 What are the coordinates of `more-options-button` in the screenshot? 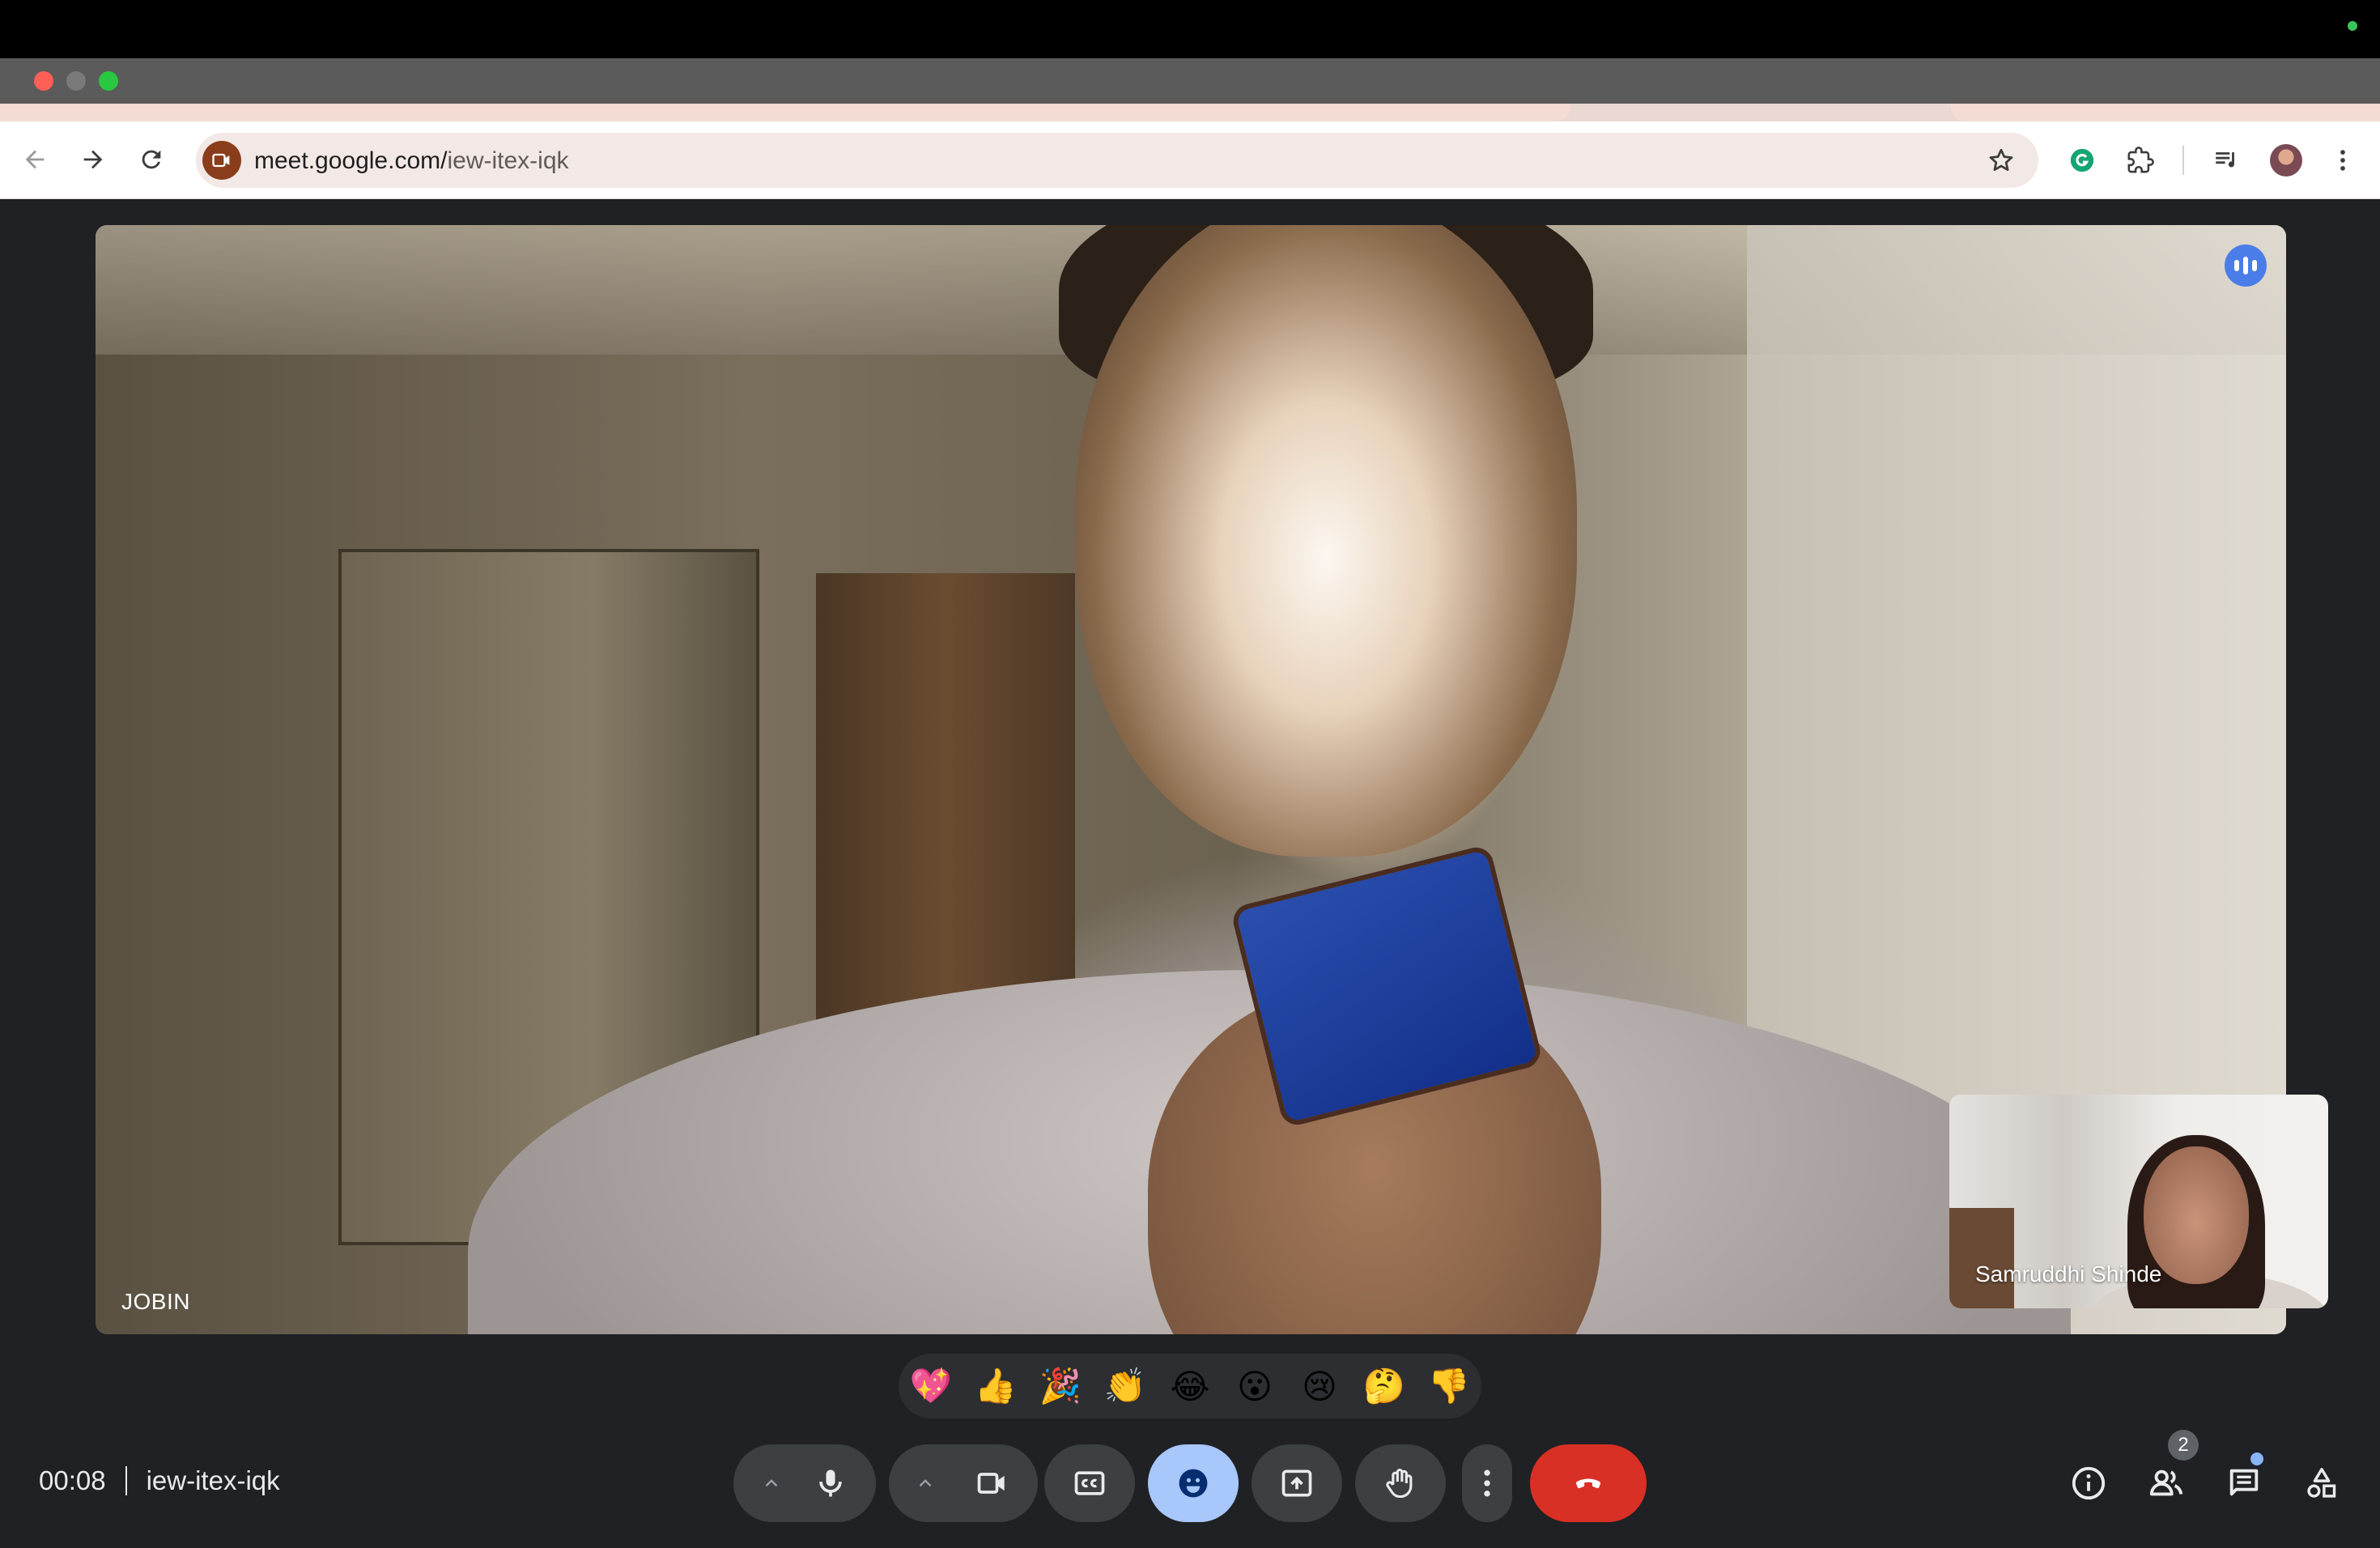 It's located at (1487, 1483).